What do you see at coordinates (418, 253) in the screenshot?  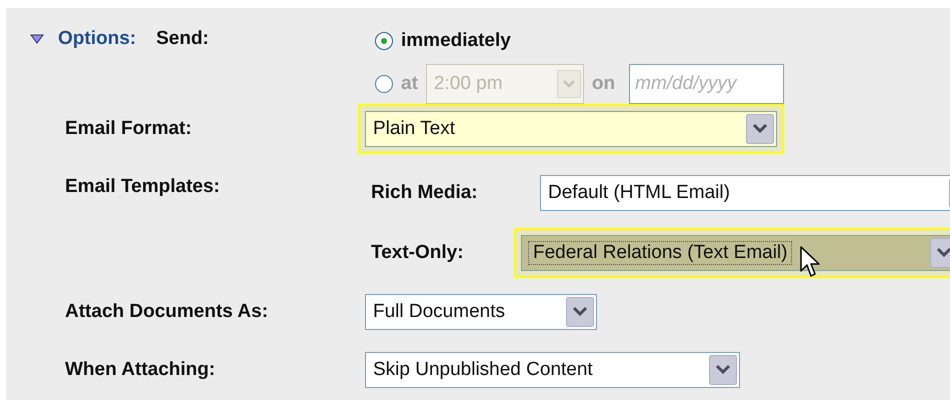 I see `field-label: Text-Only:` at bounding box center [418, 253].